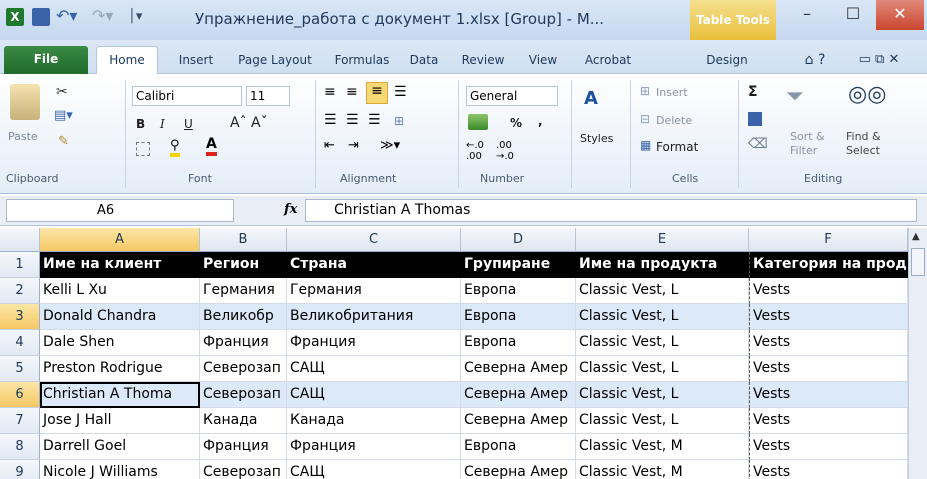 Image resolution: width=927 pixels, height=479 pixels. I want to click on cell-country: Германия, so click(374, 291).